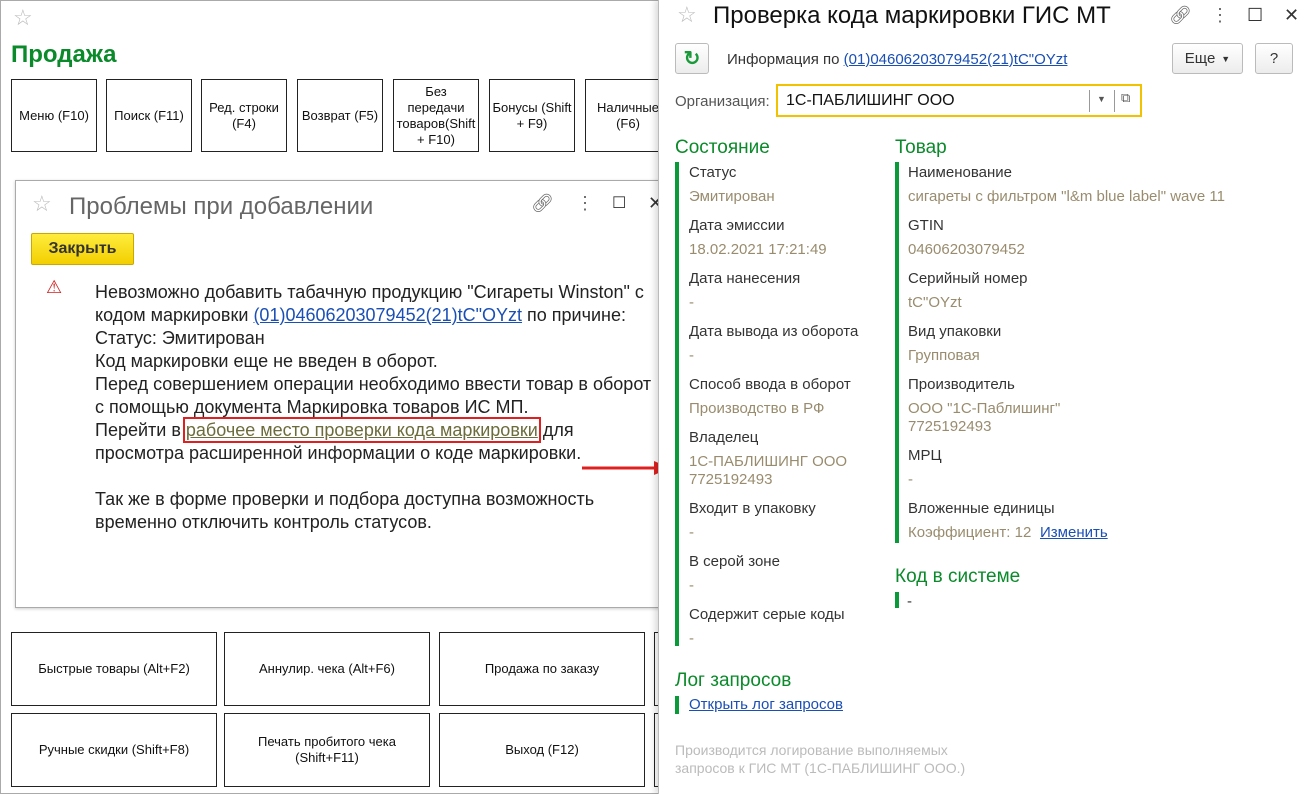  What do you see at coordinates (909, 601) in the screenshot?
I see `code-value: -` at bounding box center [909, 601].